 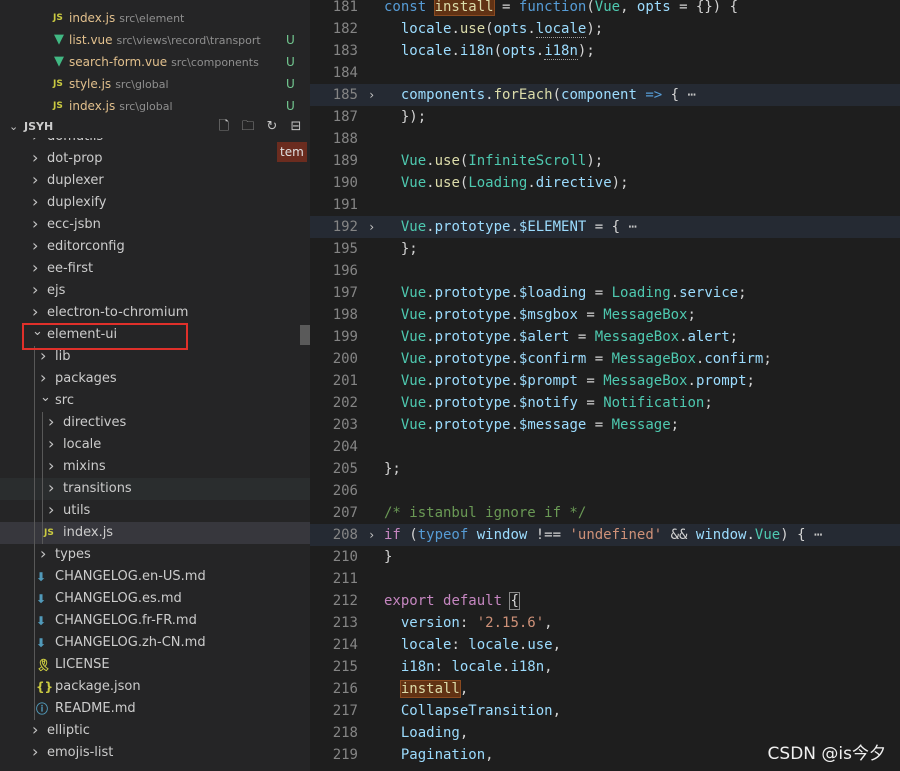 I want to click on code-line: 191, so click(x=605, y=205).